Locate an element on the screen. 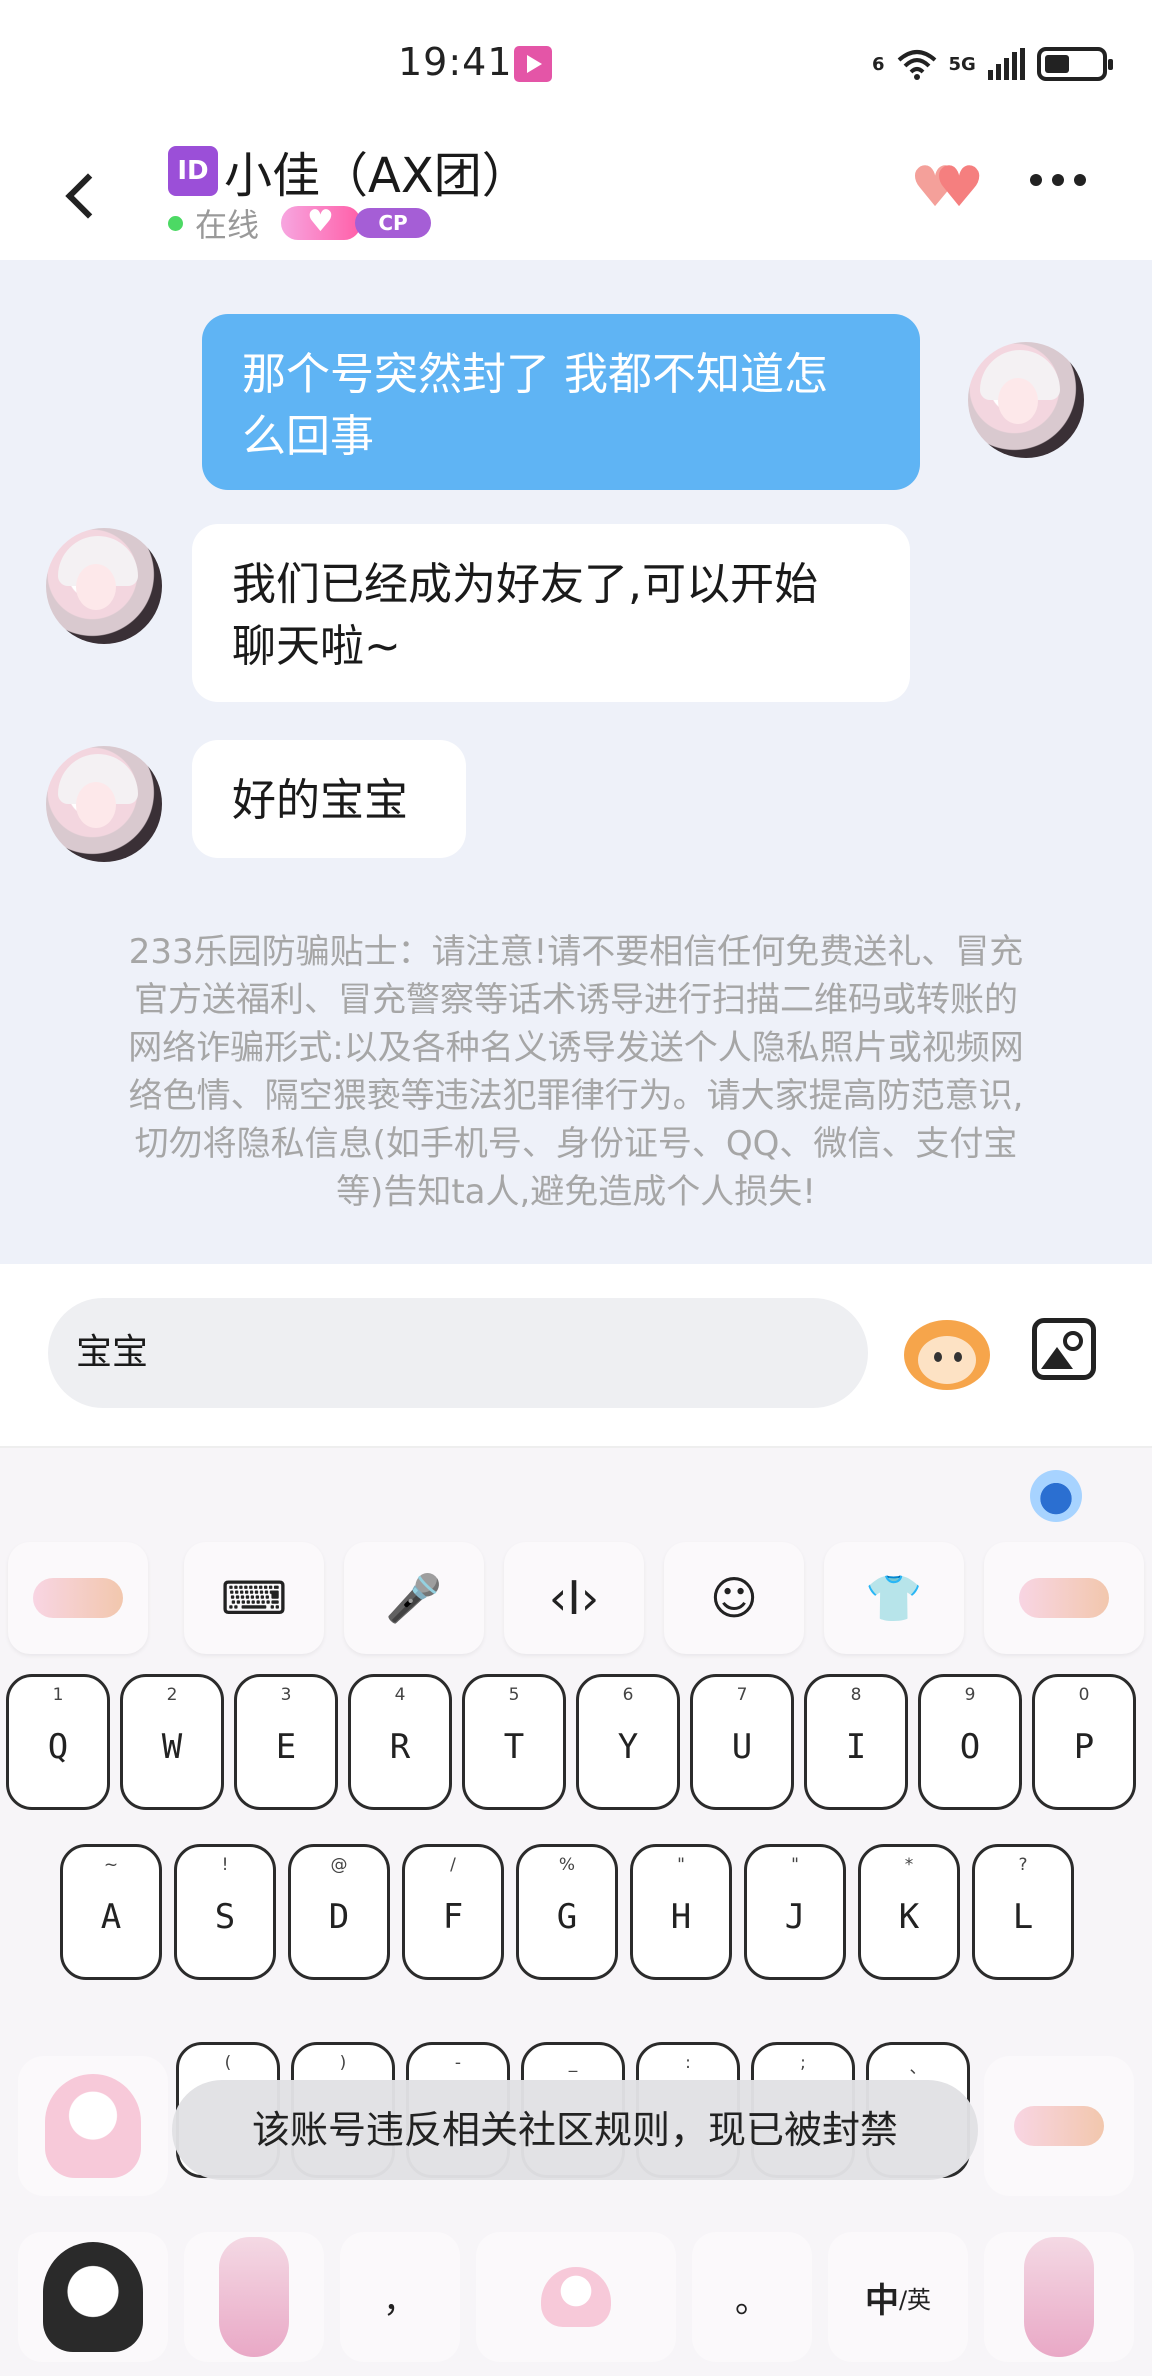  key-letter: W is located at coordinates (172, 1747).